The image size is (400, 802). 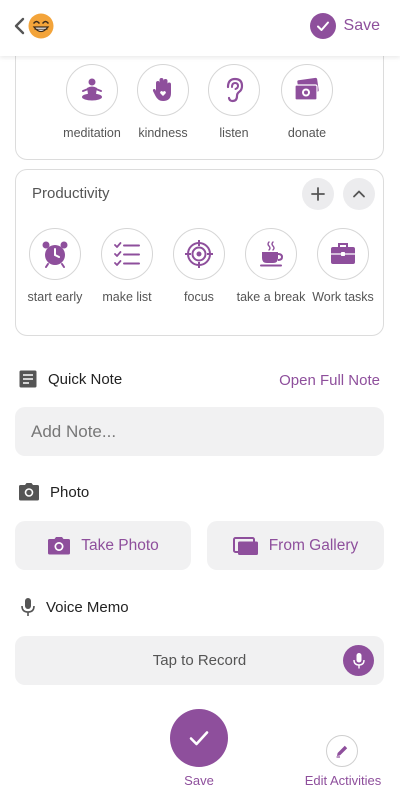 What do you see at coordinates (92, 133) in the screenshot?
I see `activity-label: meditation` at bounding box center [92, 133].